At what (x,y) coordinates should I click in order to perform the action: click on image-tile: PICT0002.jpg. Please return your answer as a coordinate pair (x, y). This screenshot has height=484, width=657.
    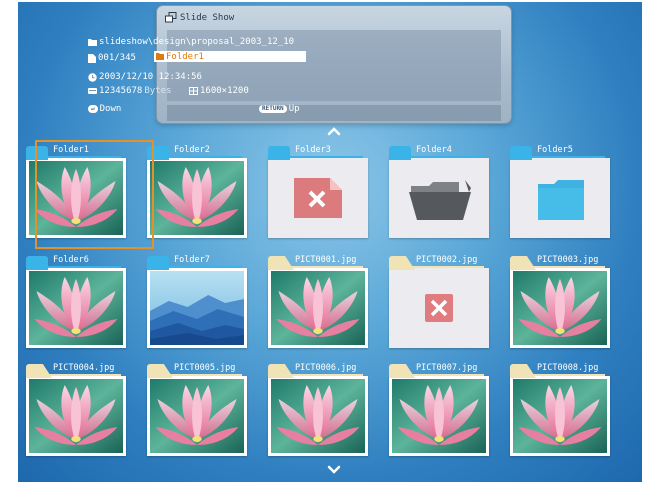
    Looking at the image, I should click on (440, 303).